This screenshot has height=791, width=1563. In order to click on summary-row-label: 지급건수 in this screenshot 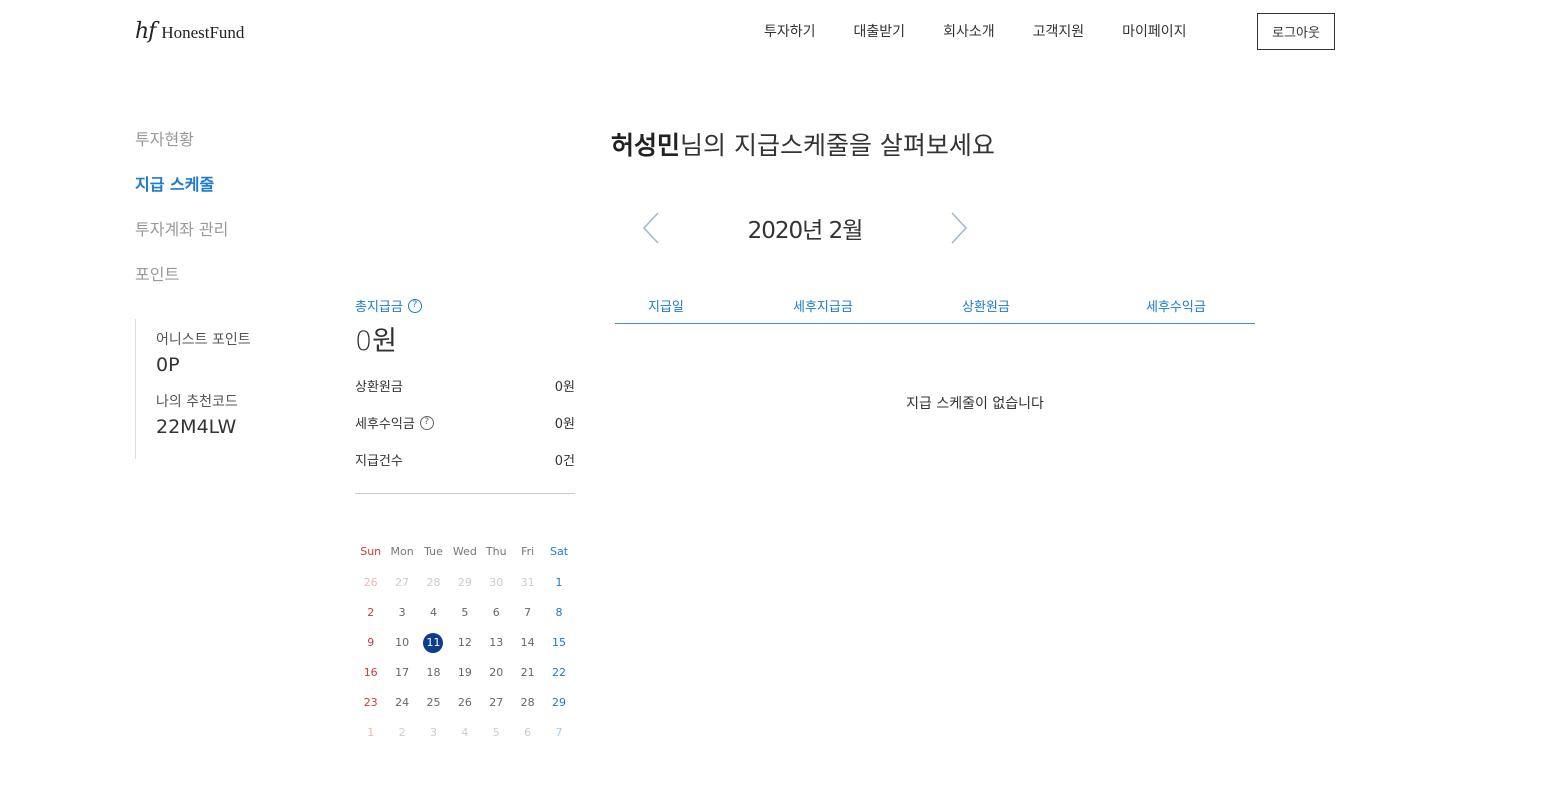, I will do `click(379, 461)`.